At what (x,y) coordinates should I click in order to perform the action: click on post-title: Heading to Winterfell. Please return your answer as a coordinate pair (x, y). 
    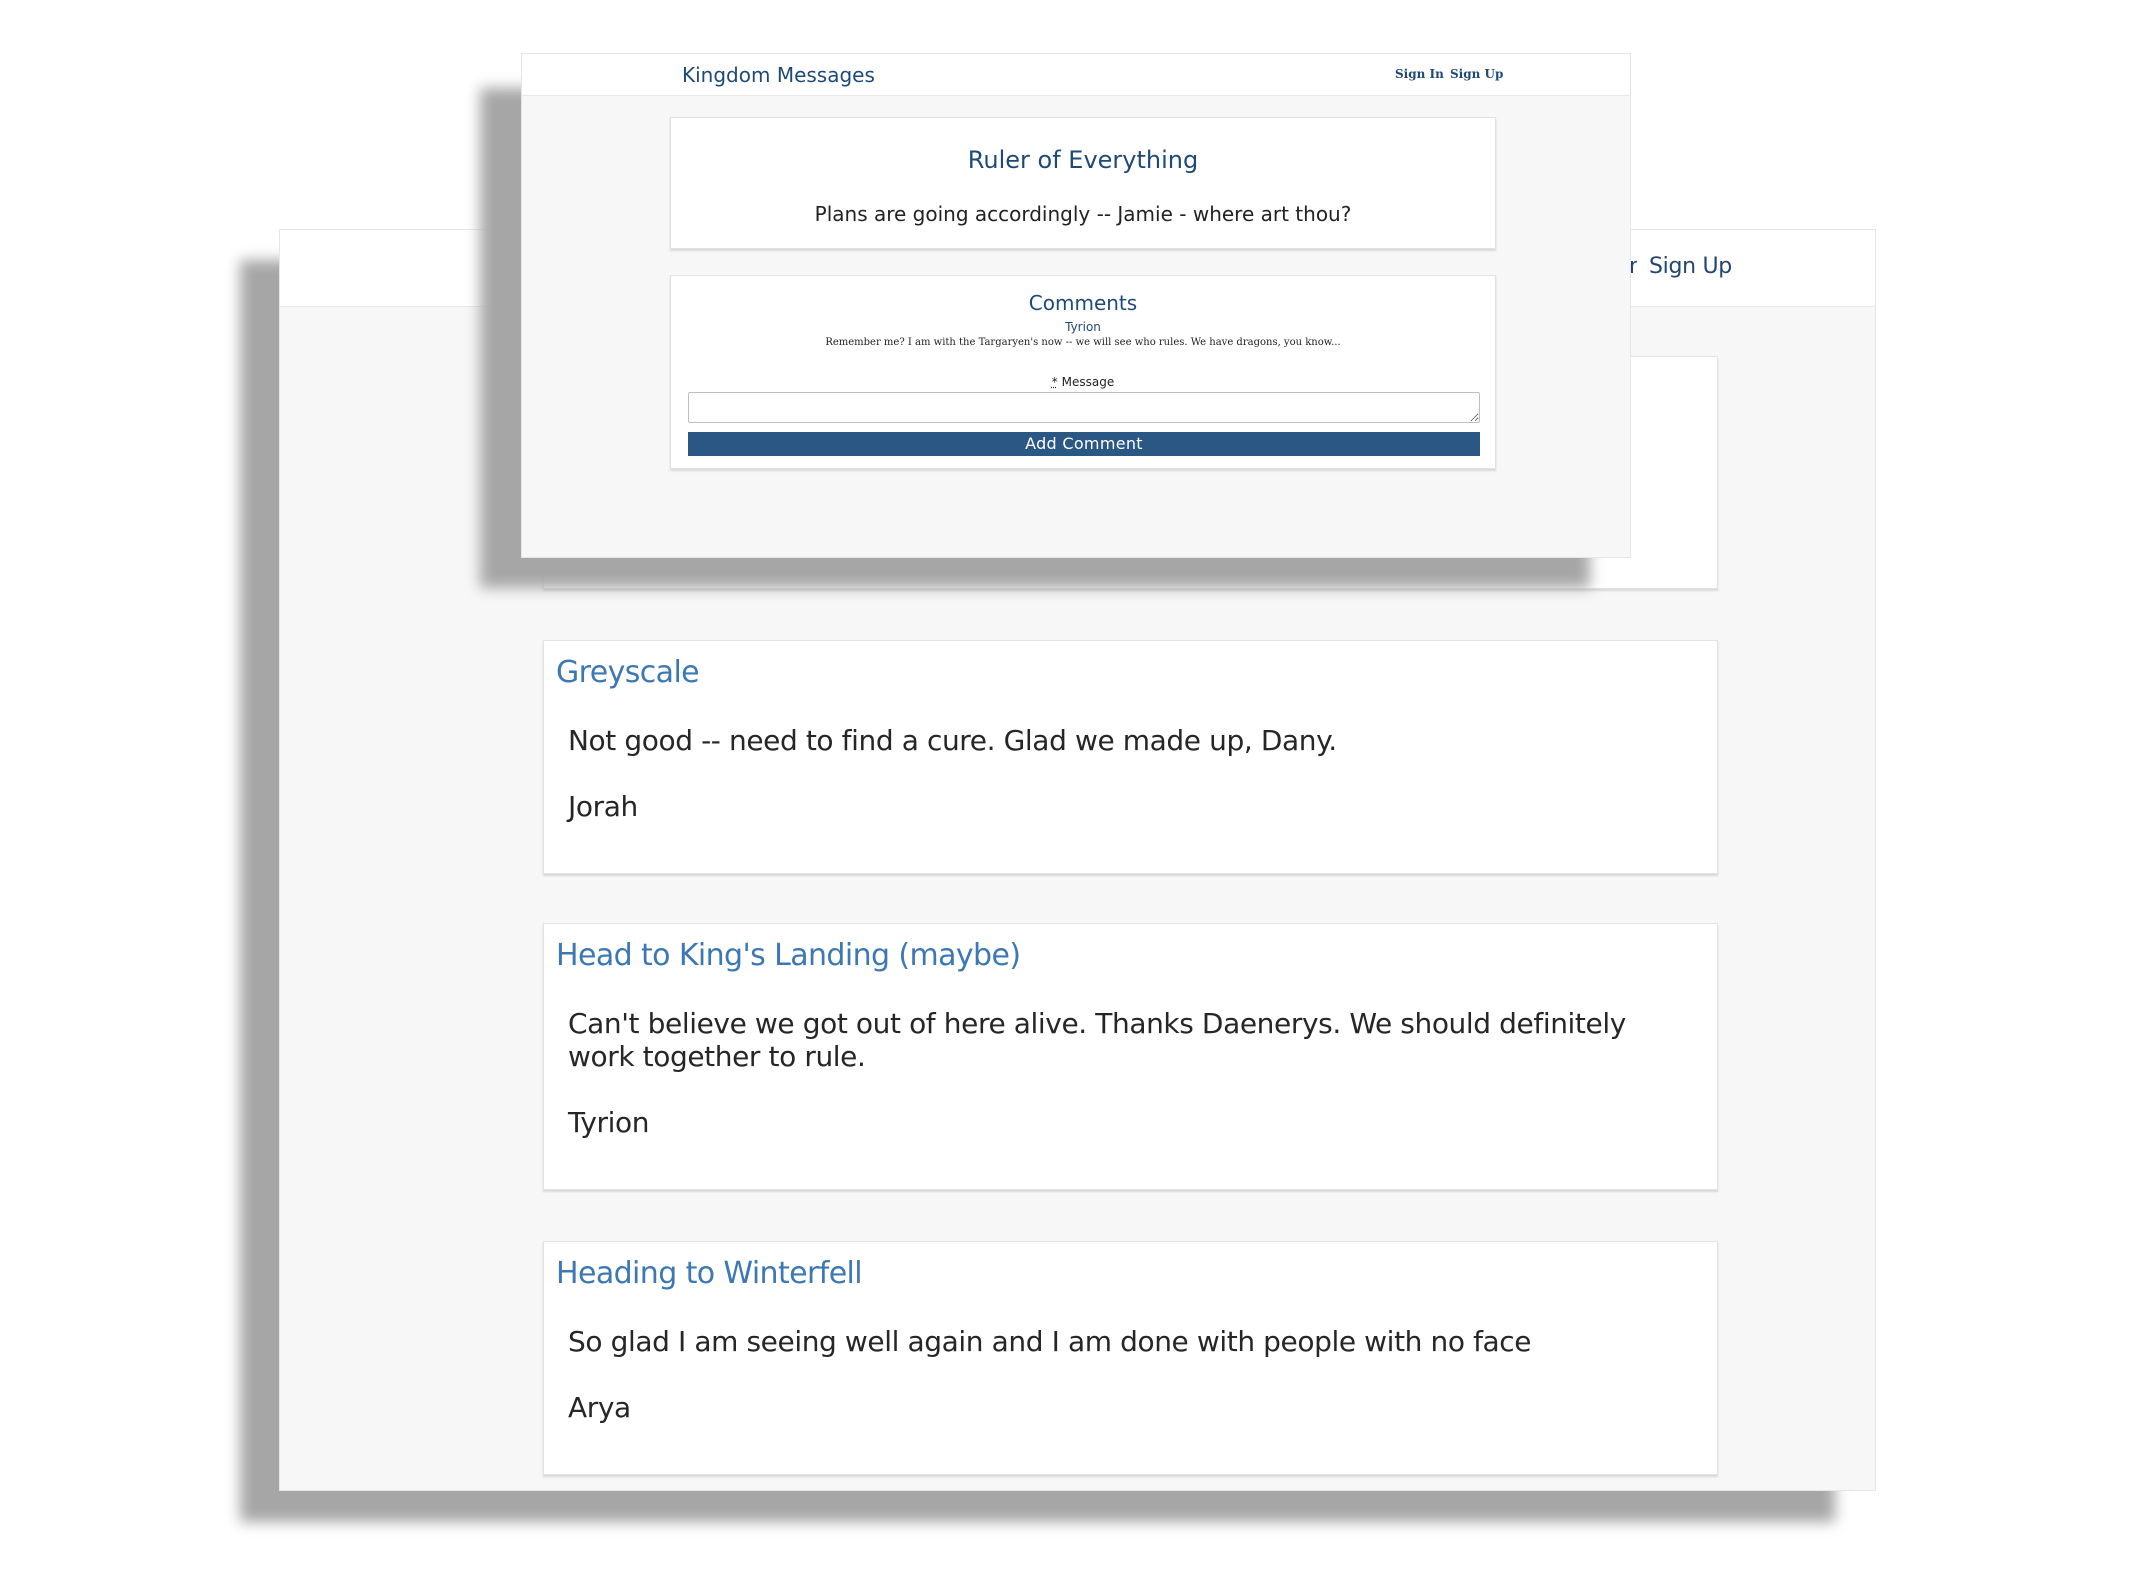
    Looking at the image, I should click on (709, 1273).